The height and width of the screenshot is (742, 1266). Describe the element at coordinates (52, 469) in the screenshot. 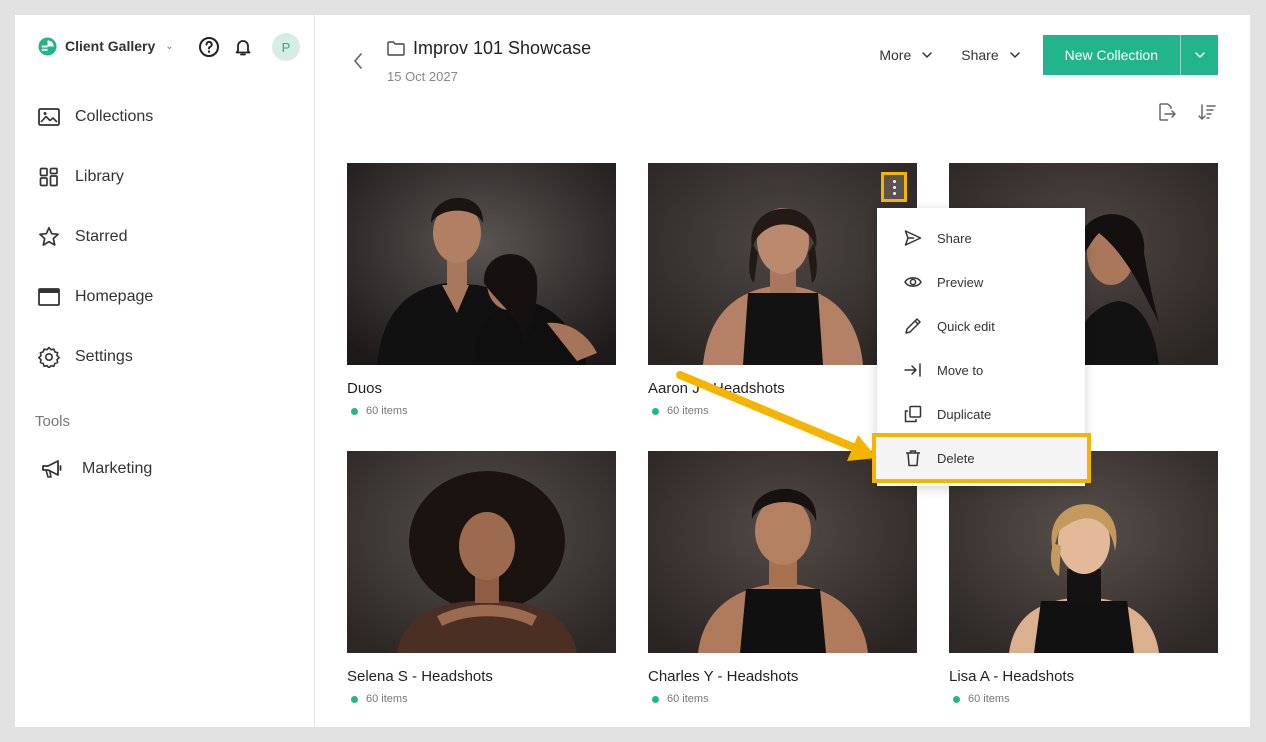

I see `megaphone-icon` at that location.